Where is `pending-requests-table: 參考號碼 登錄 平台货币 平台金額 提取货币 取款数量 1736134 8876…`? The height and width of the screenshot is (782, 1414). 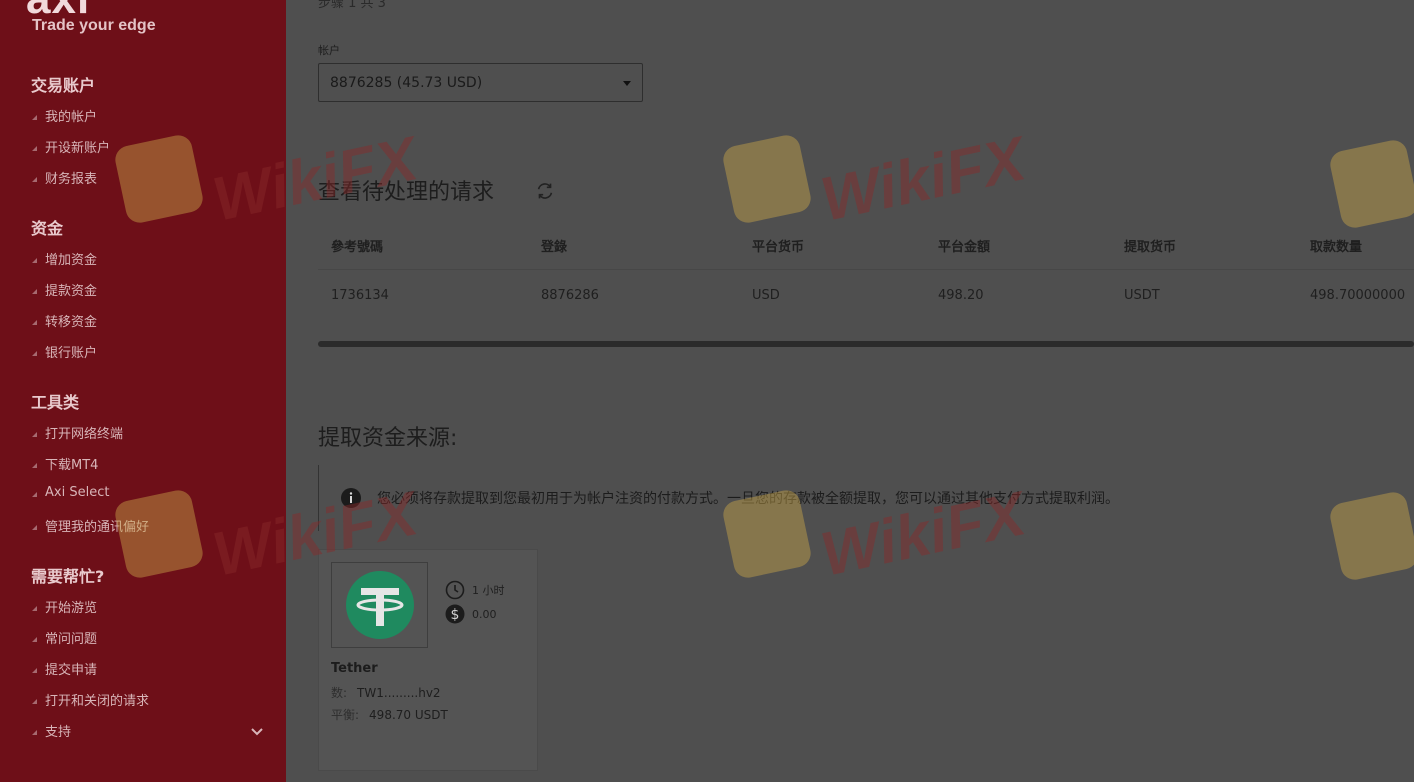 pending-requests-table: 參考號碼 登錄 平台货币 平台金額 提取货币 取款数量 1736134 8876… is located at coordinates (866, 271).